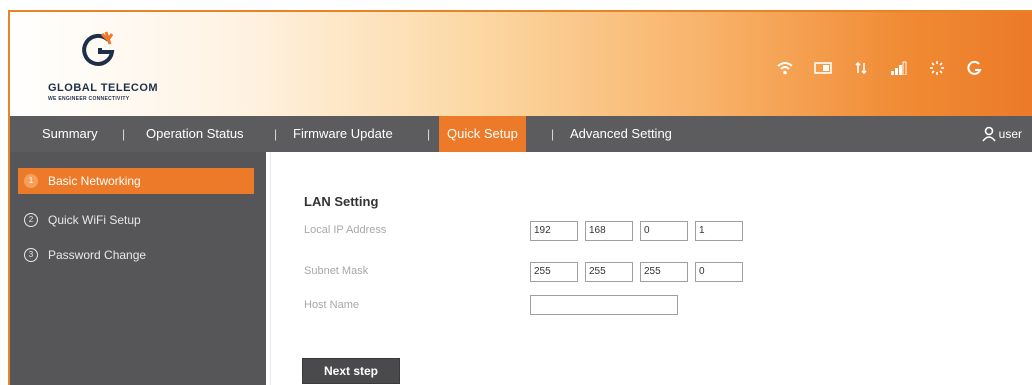 This screenshot has height=385, width=1032. What do you see at coordinates (343, 134) in the screenshot?
I see `nav-firmware-update: Firmware Update` at bounding box center [343, 134].